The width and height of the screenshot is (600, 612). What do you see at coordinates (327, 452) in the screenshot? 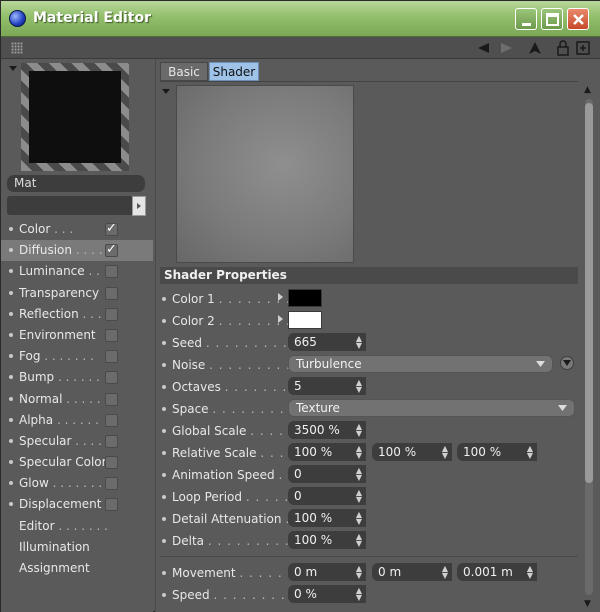
I see `relative-scale-x-input: 100 % ▲ ▼` at bounding box center [327, 452].